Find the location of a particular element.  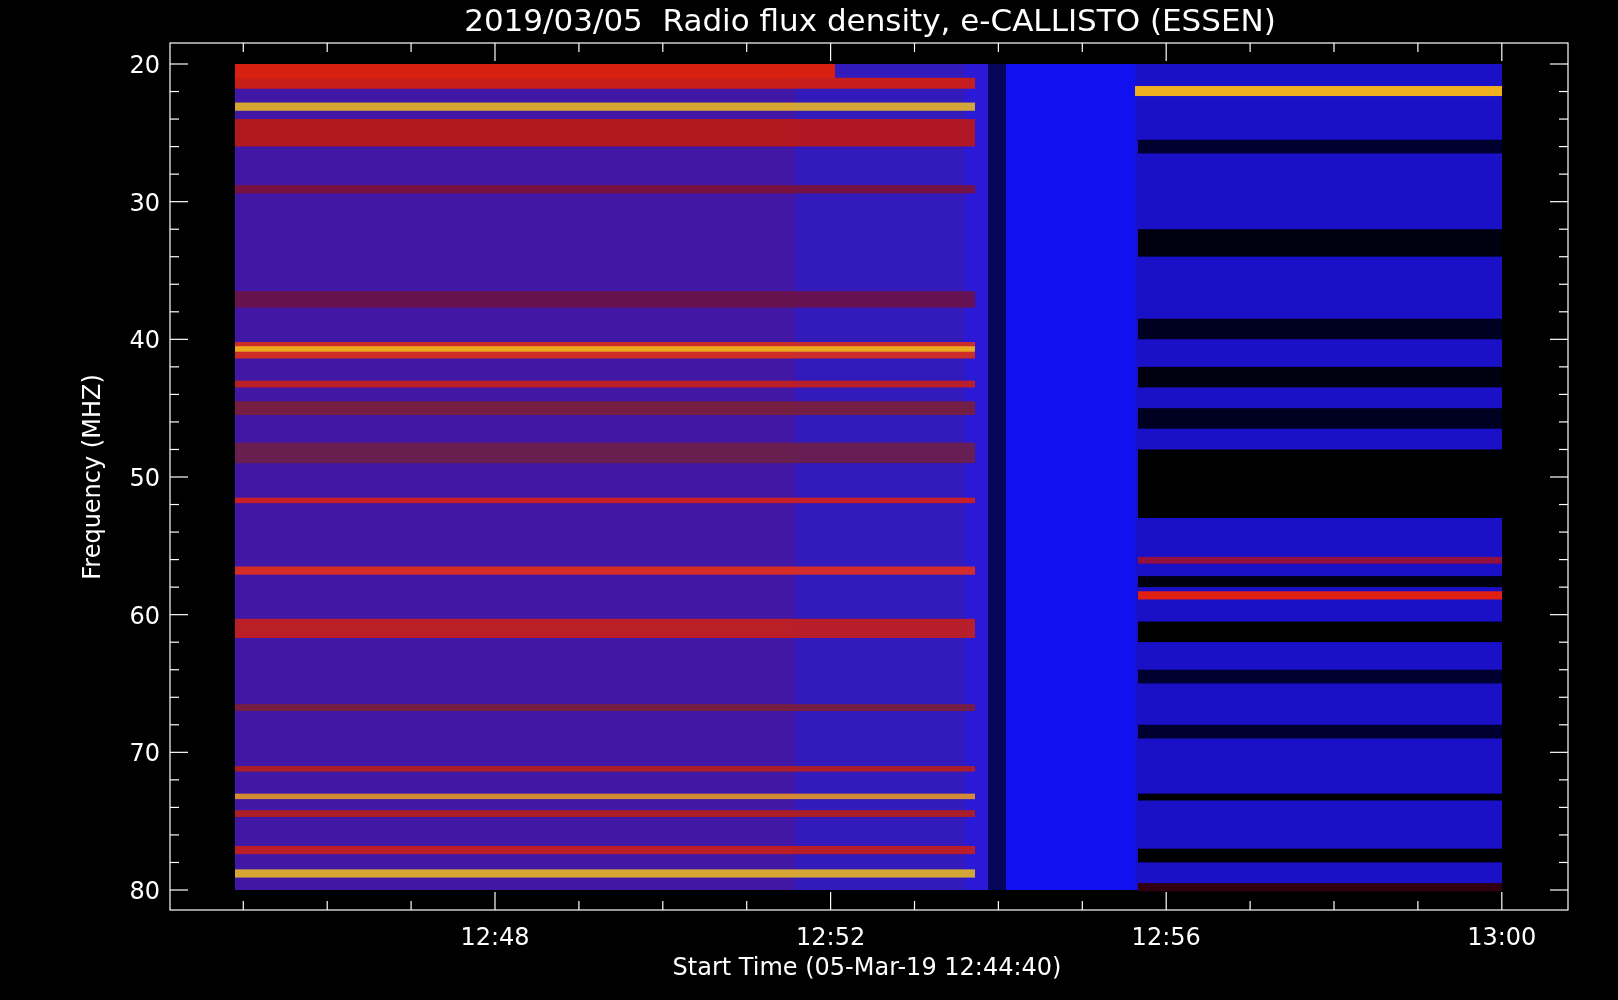

x-axis-label: Start Time (05-Mar-19 12:44:40) is located at coordinates (867, 967).